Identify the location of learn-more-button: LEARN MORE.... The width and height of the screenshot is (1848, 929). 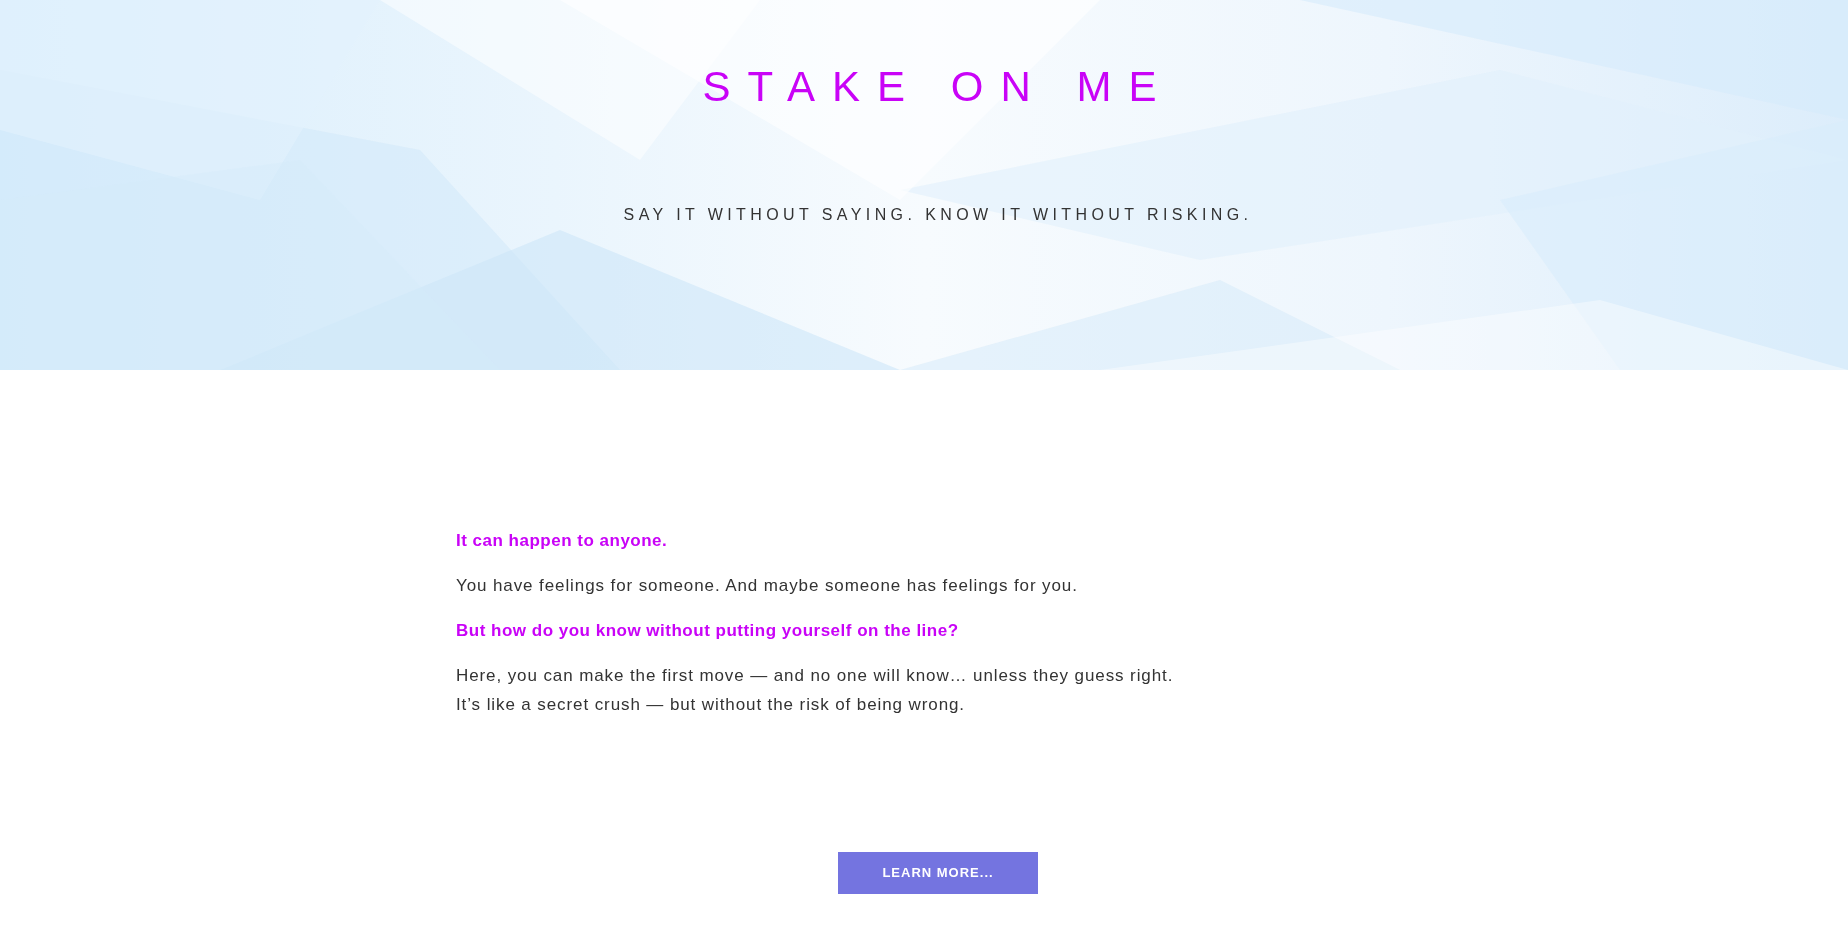
(938, 873).